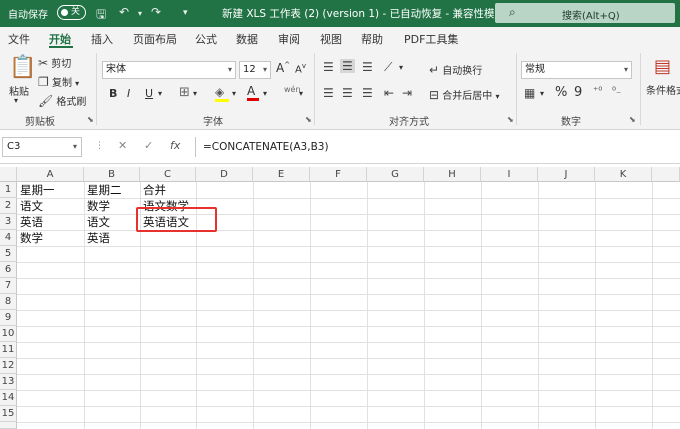  What do you see at coordinates (395, 174) in the screenshot?
I see `column-header-g: G` at bounding box center [395, 174].